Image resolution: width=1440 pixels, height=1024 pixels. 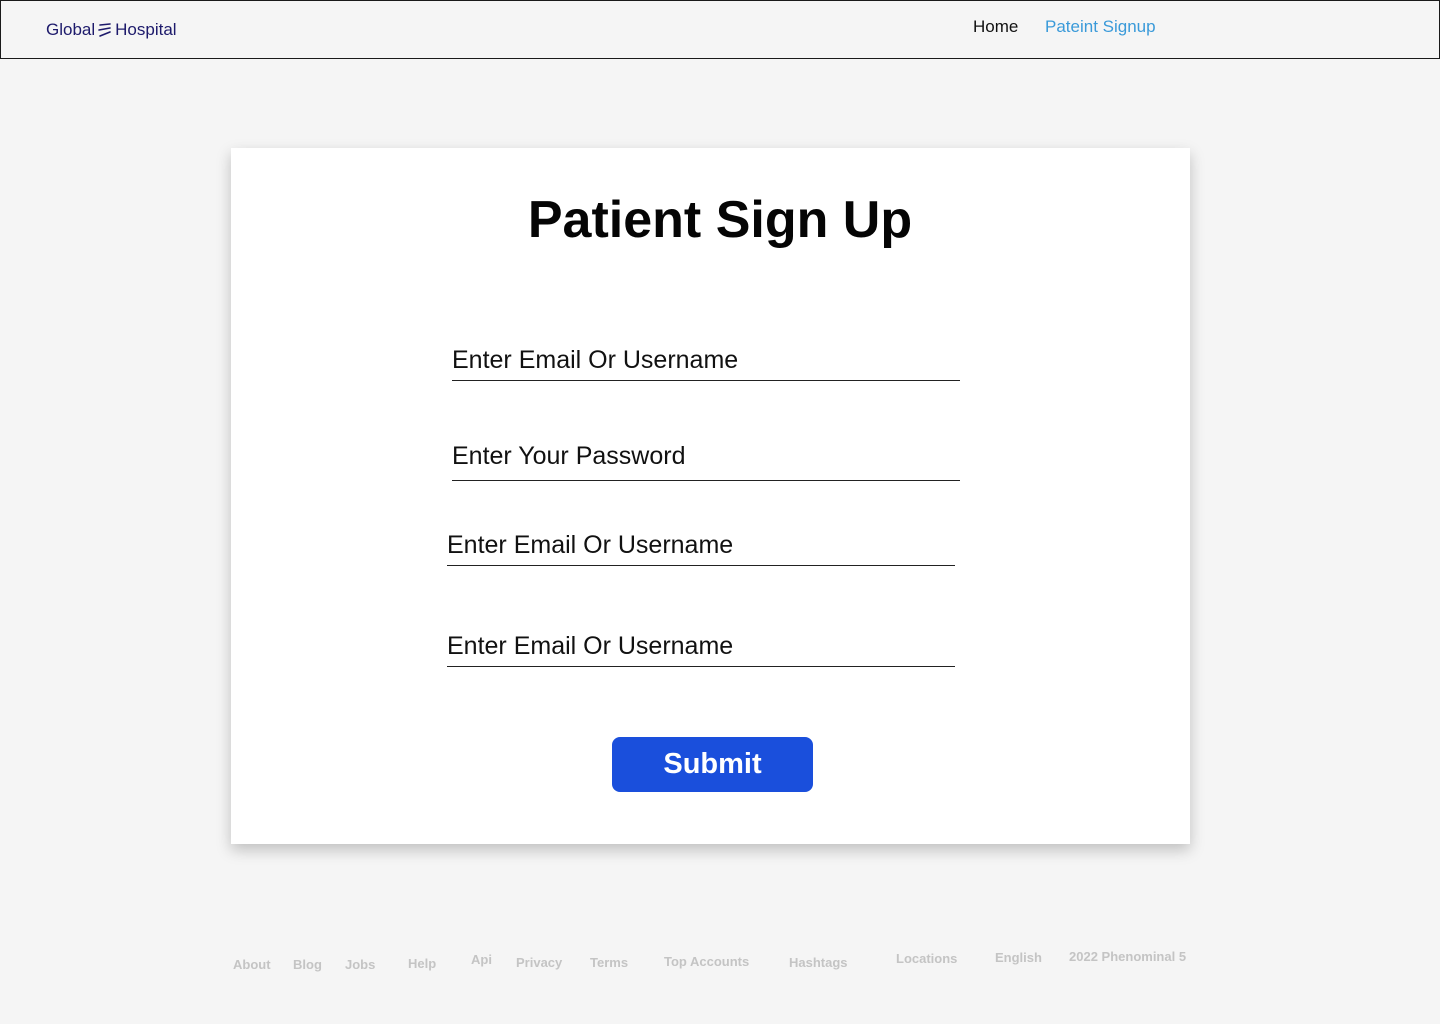 I want to click on footer-link-blog: Blog, so click(x=307, y=964).